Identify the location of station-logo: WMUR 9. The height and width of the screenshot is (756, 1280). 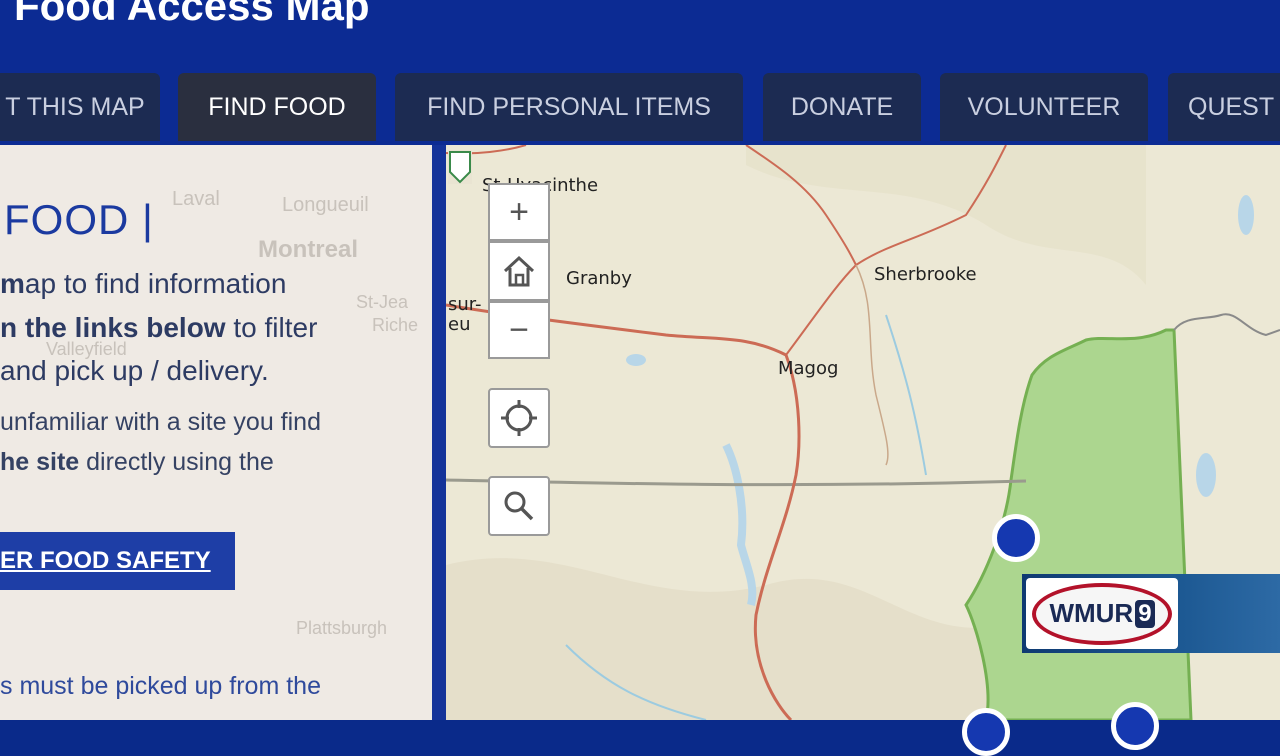
(1102, 613).